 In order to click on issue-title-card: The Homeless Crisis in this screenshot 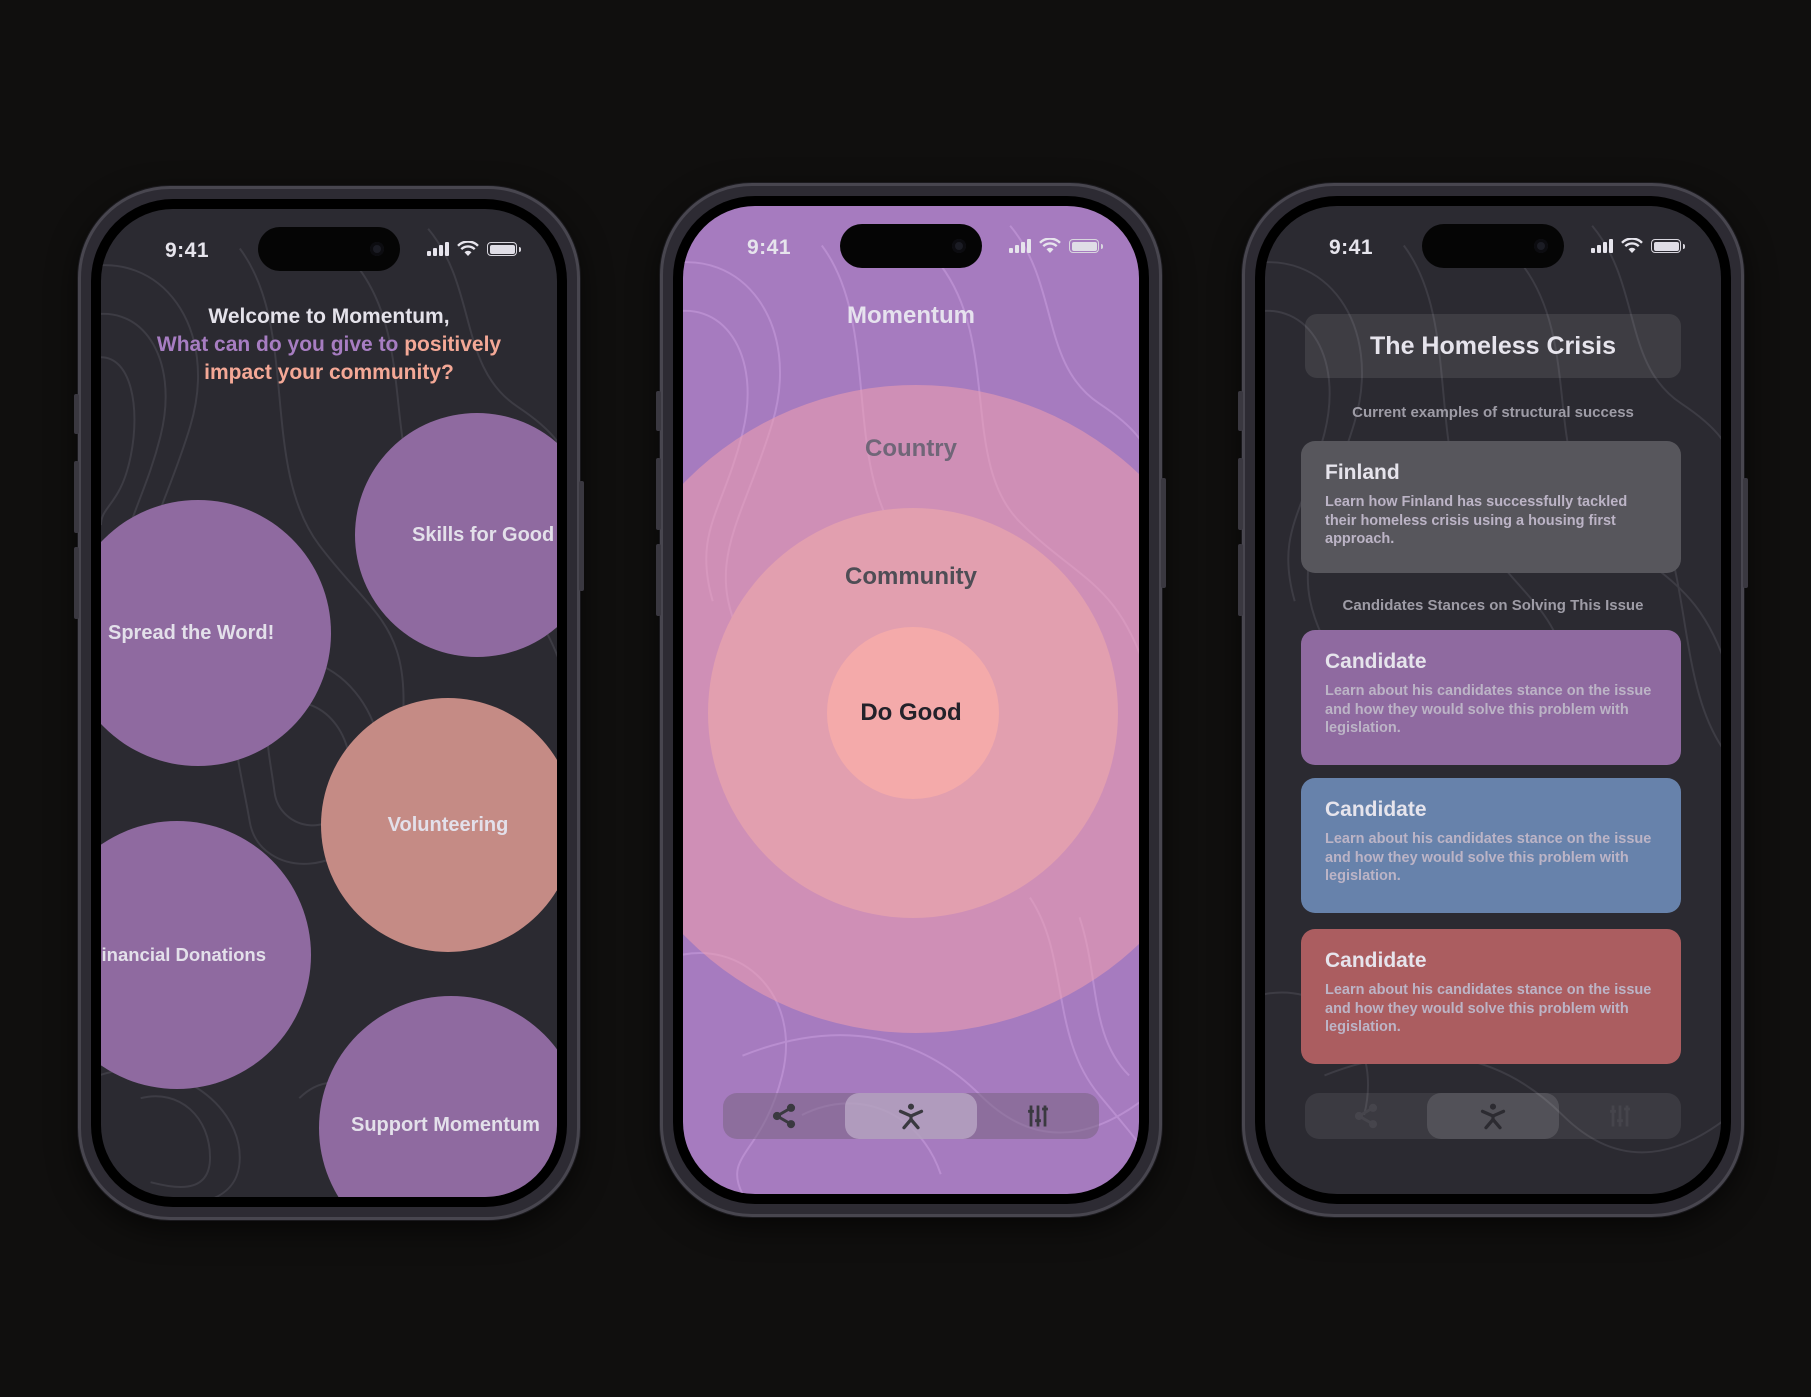, I will do `click(1493, 346)`.